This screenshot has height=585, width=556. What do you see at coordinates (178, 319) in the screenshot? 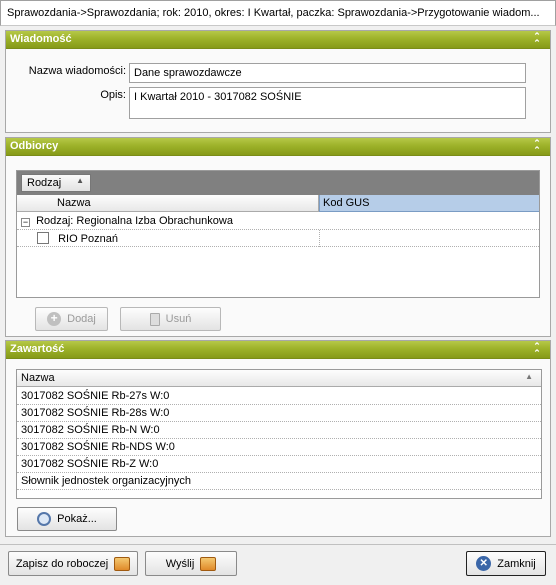
I see `remove-label: Usuń` at bounding box center [178, 319].